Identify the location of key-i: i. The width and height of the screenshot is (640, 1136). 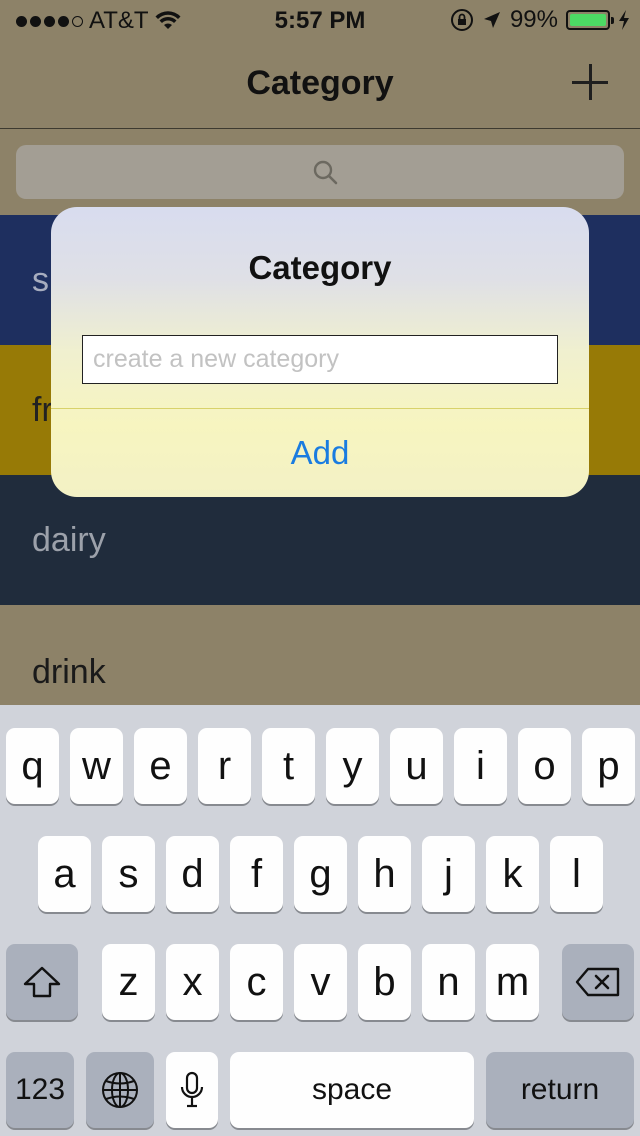
(480, 766).